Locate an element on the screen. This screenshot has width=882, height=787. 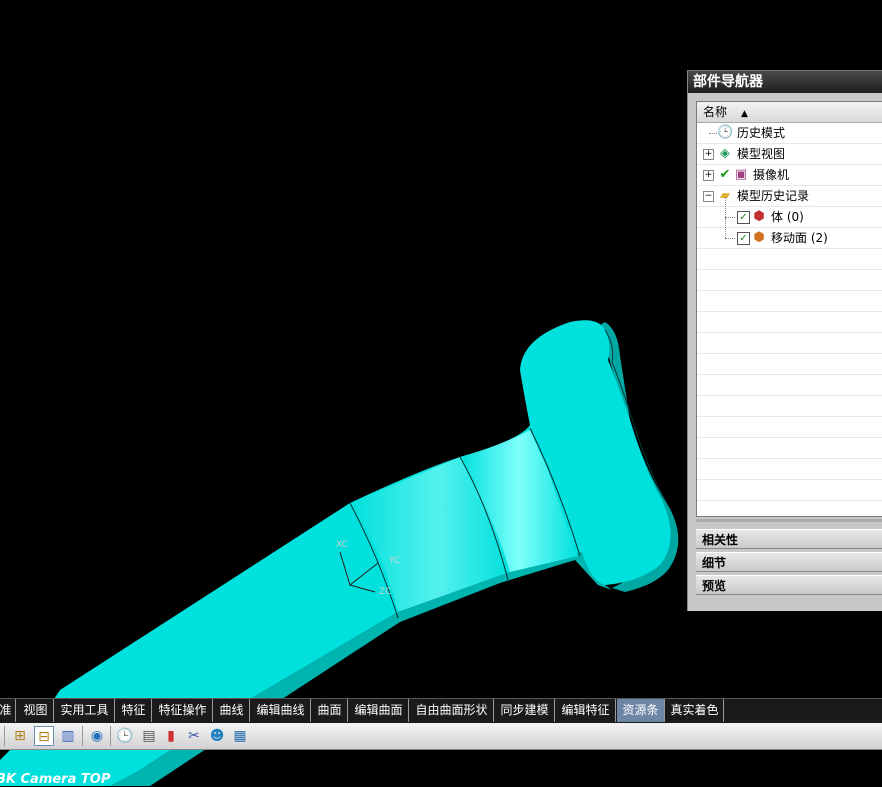
part-navigator-icon: ⊟ is located at coordinates (44, 736).